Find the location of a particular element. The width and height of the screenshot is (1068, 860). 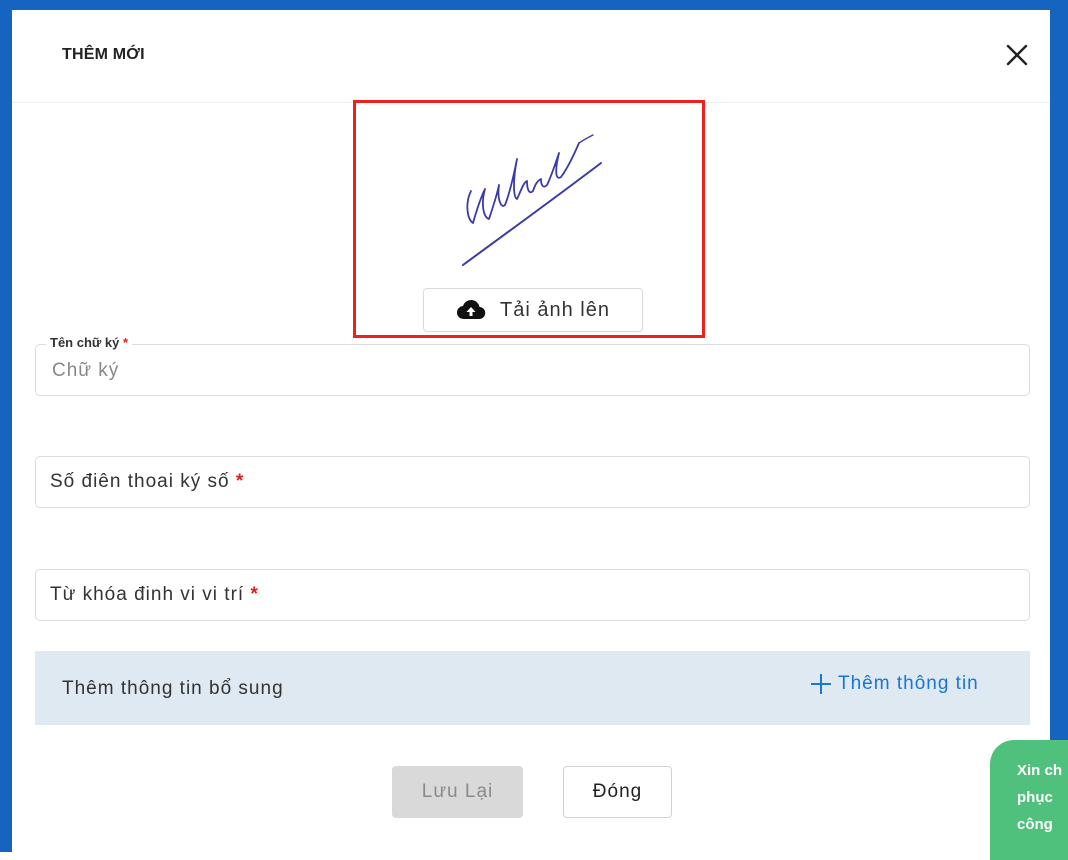

signature-name-input is located at coordinates (522, 371).